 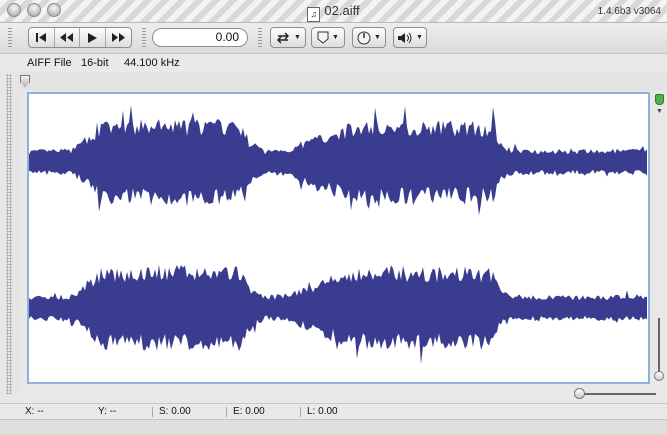 I want to click on window-title: ♫ 02.aiff, so click(x=333, y=12).